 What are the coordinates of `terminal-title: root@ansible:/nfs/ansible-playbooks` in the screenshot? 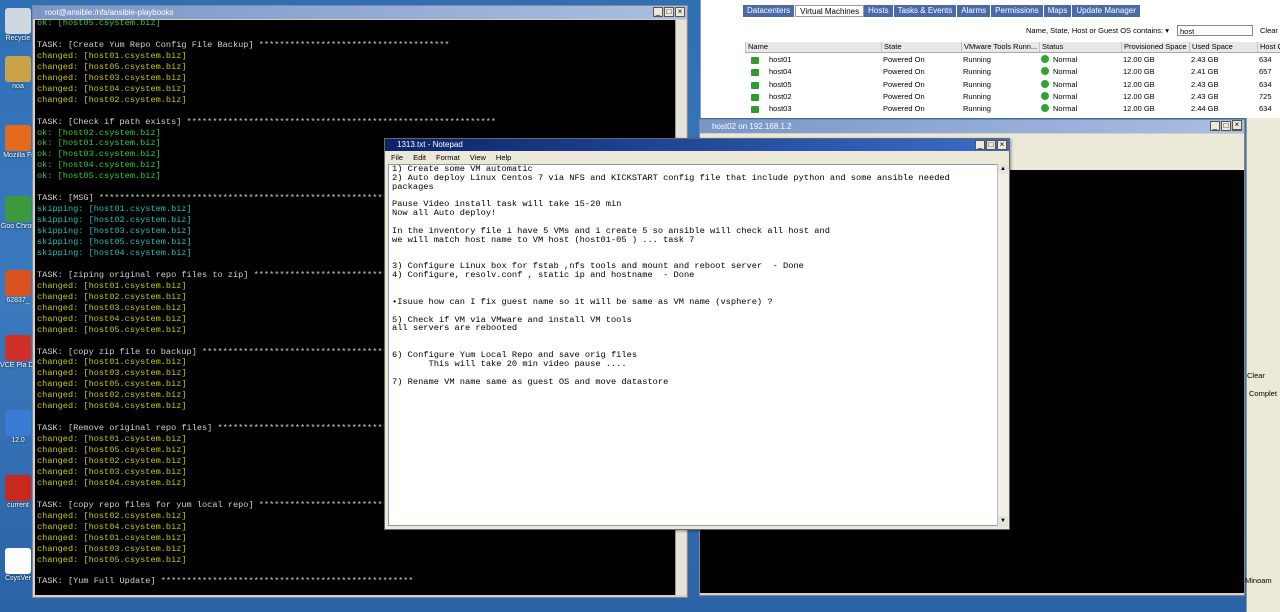 It's located at (360, 12).